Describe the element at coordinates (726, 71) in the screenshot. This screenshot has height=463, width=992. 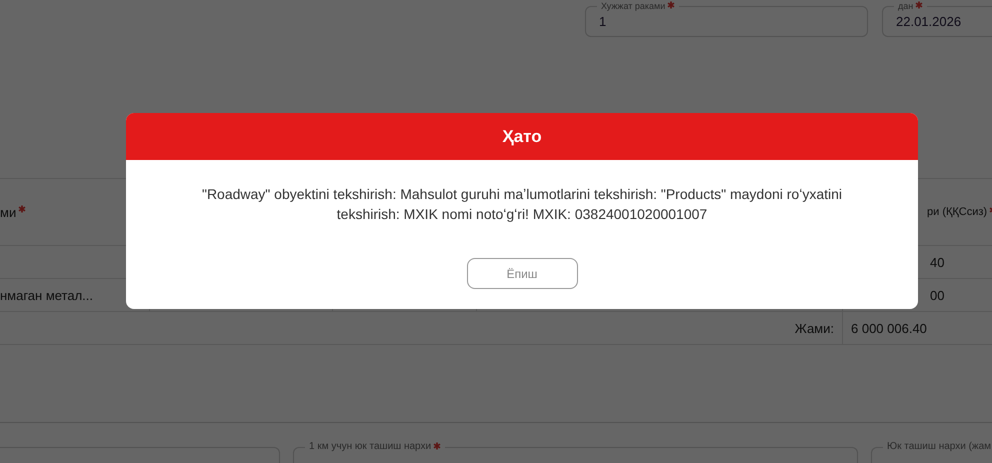
I see `input-field: 1 Хужжат раками` at that location.